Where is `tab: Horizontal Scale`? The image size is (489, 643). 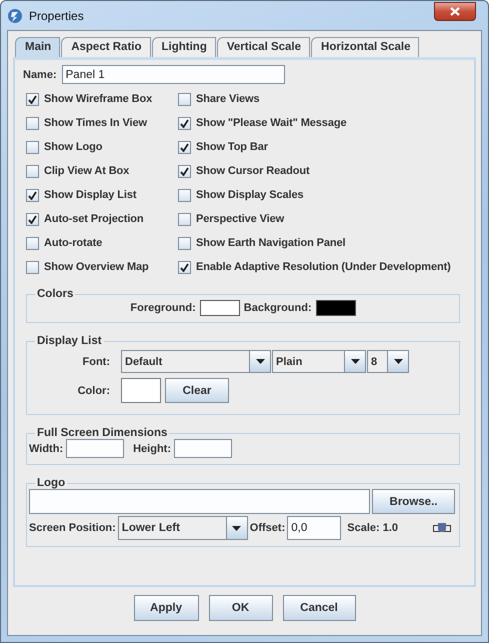 tab: Horizontal Scale is located at coordinates (365, 47).